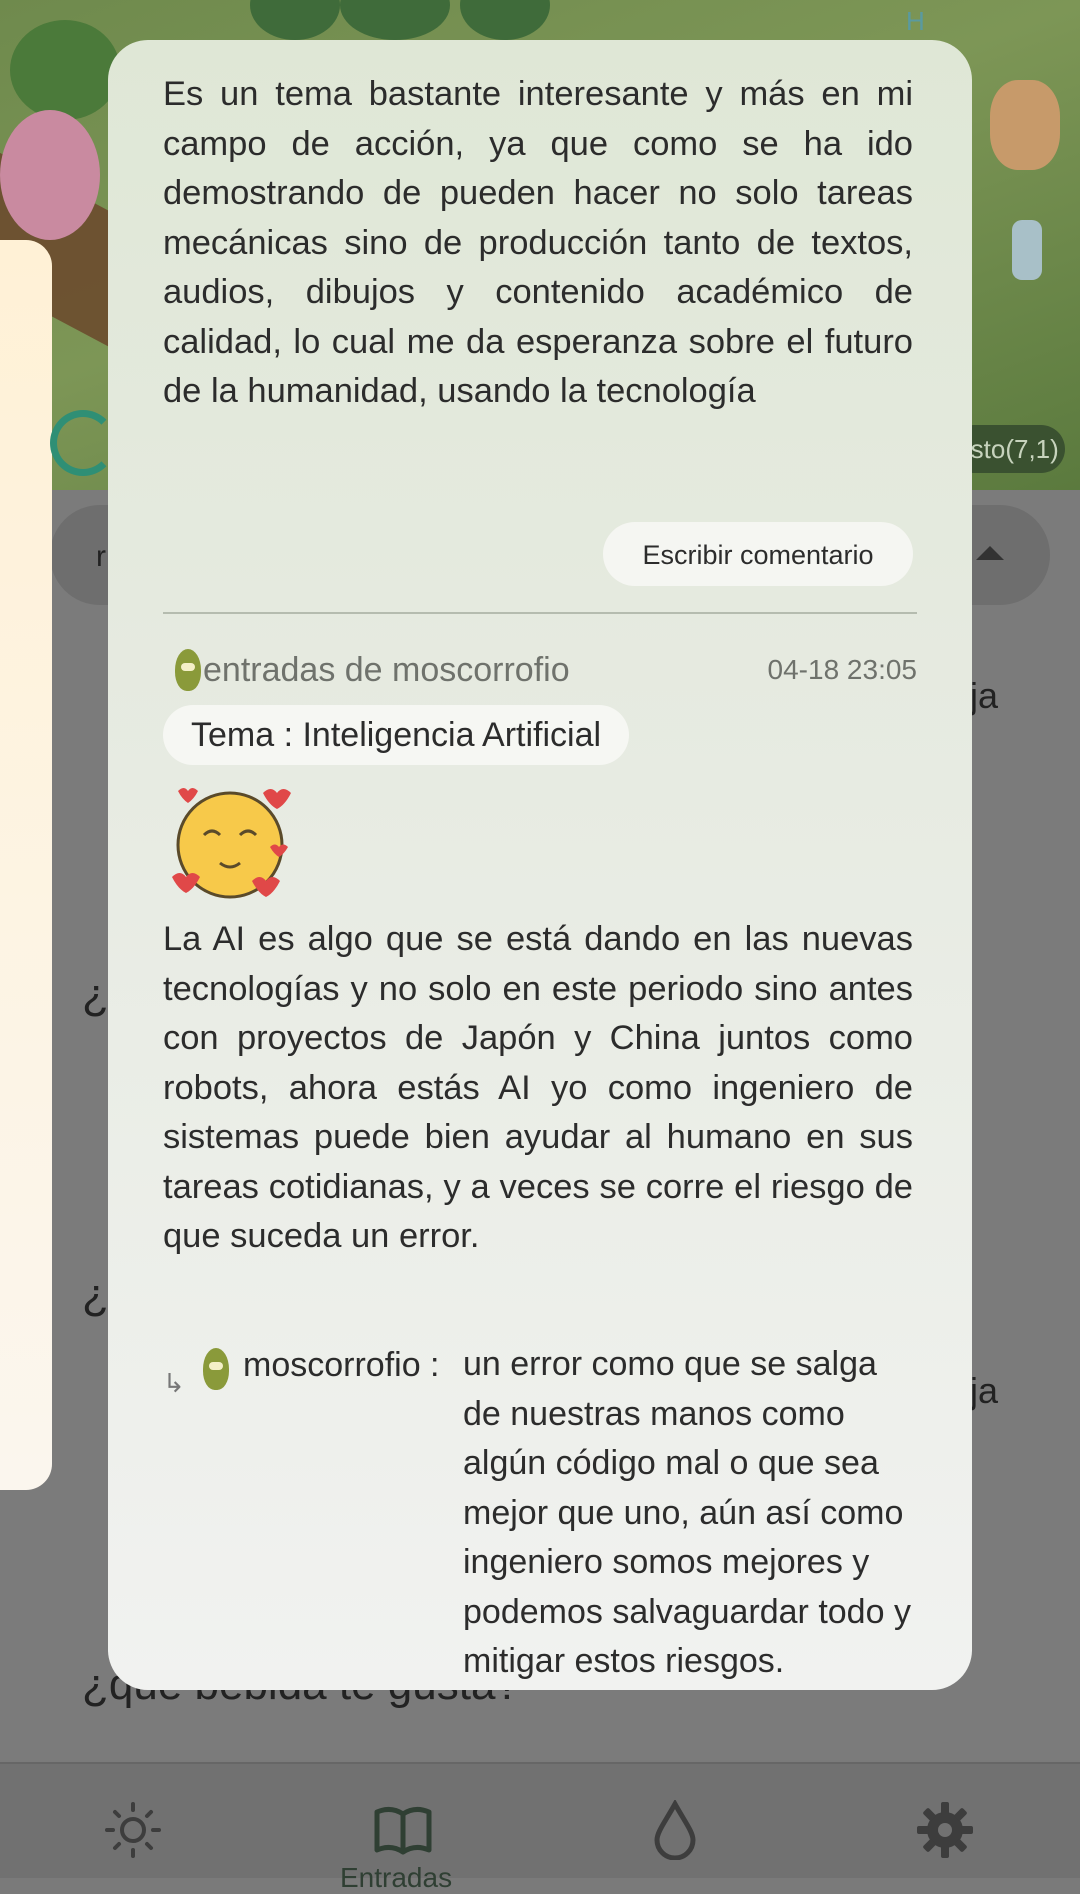 The image size is (1080, 1894). What do you see at coordinates (26, 865) in the screenshot?
I see `side-card` at bounding box center [26, 865].